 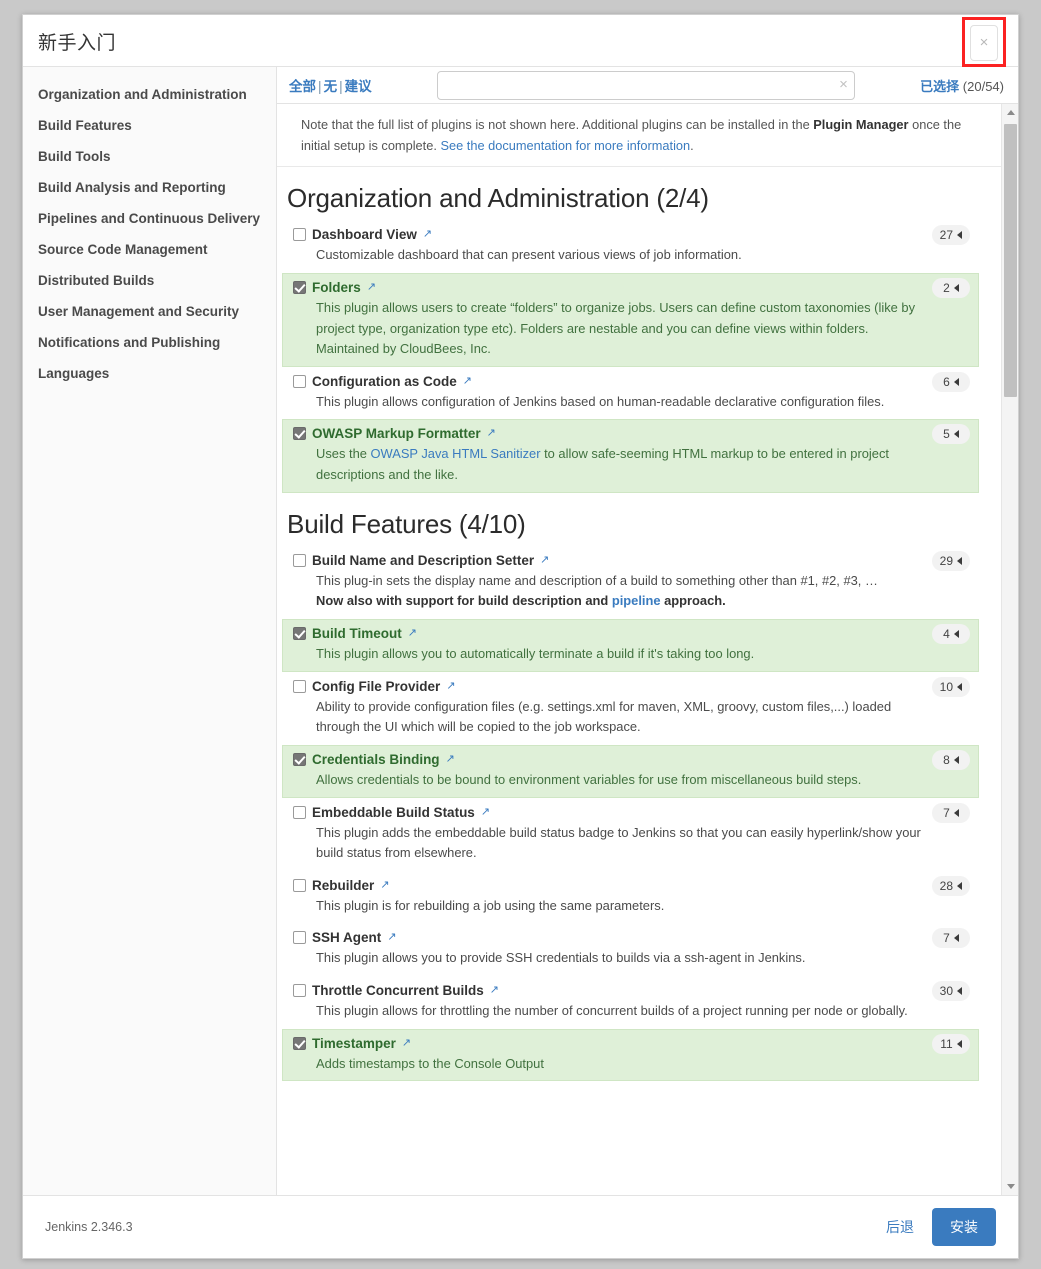 I want to click on search-input, so click(x=645, y=85).